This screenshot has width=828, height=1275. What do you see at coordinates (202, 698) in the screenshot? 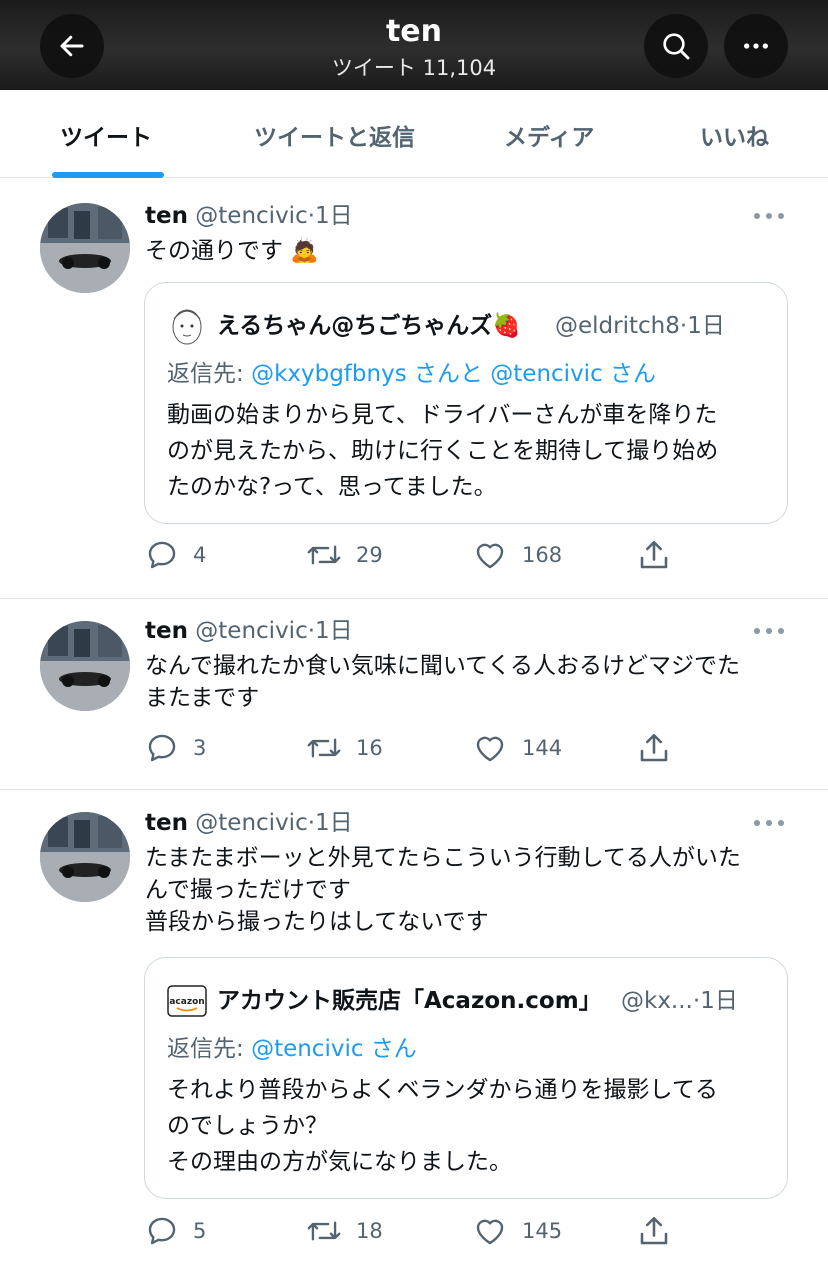
I see `tweet-text-line: またまです` at bounding box center [202, 698].